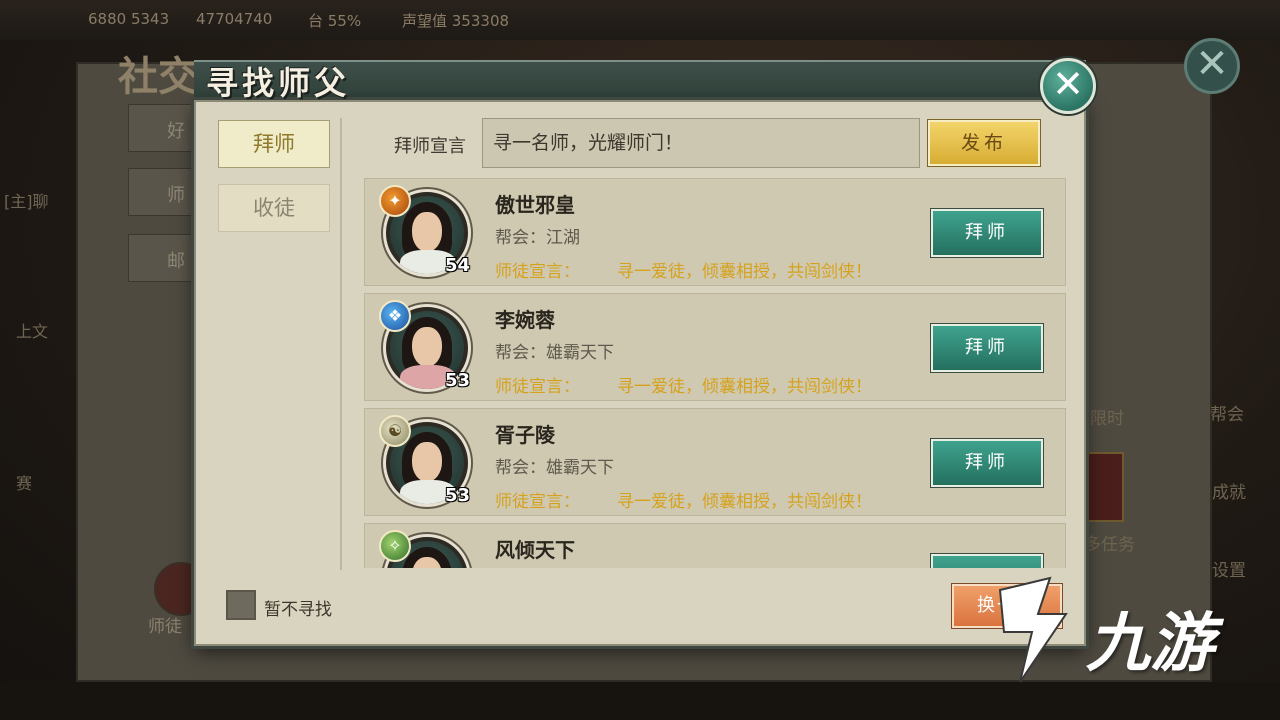 The image size is (1280, 720). Describe the element at coordinates (1212, 66) in the screenshot. I see `background-close-icon: ✕` at that location.